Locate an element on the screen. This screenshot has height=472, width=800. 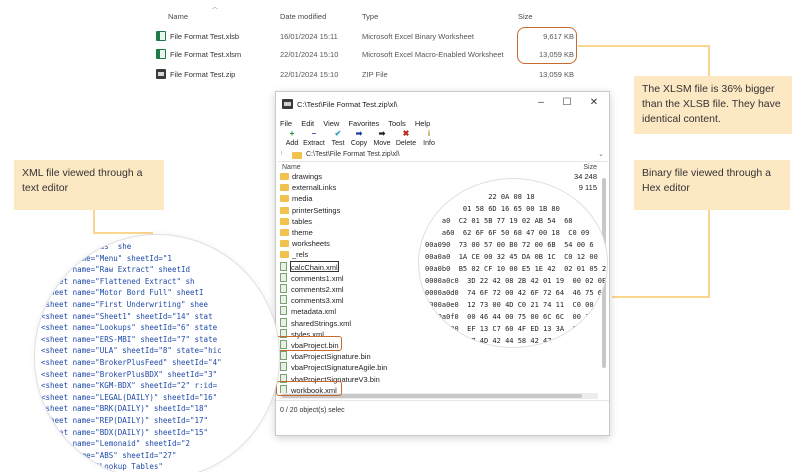
excel-binary-icon is located at coordinates (161, 36).